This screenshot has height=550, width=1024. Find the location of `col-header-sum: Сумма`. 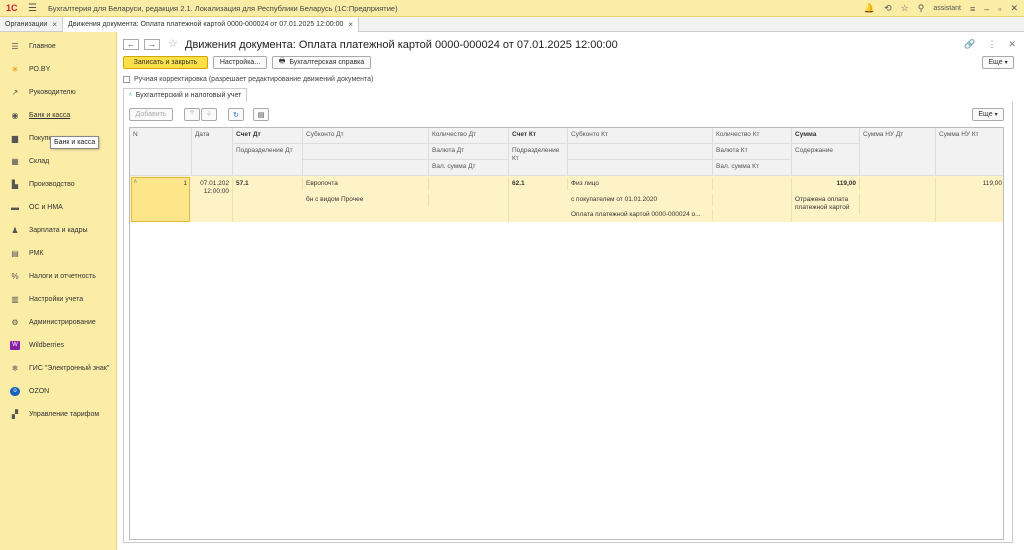

col-header-sum: Сумма is located at coordinates (826, 136).